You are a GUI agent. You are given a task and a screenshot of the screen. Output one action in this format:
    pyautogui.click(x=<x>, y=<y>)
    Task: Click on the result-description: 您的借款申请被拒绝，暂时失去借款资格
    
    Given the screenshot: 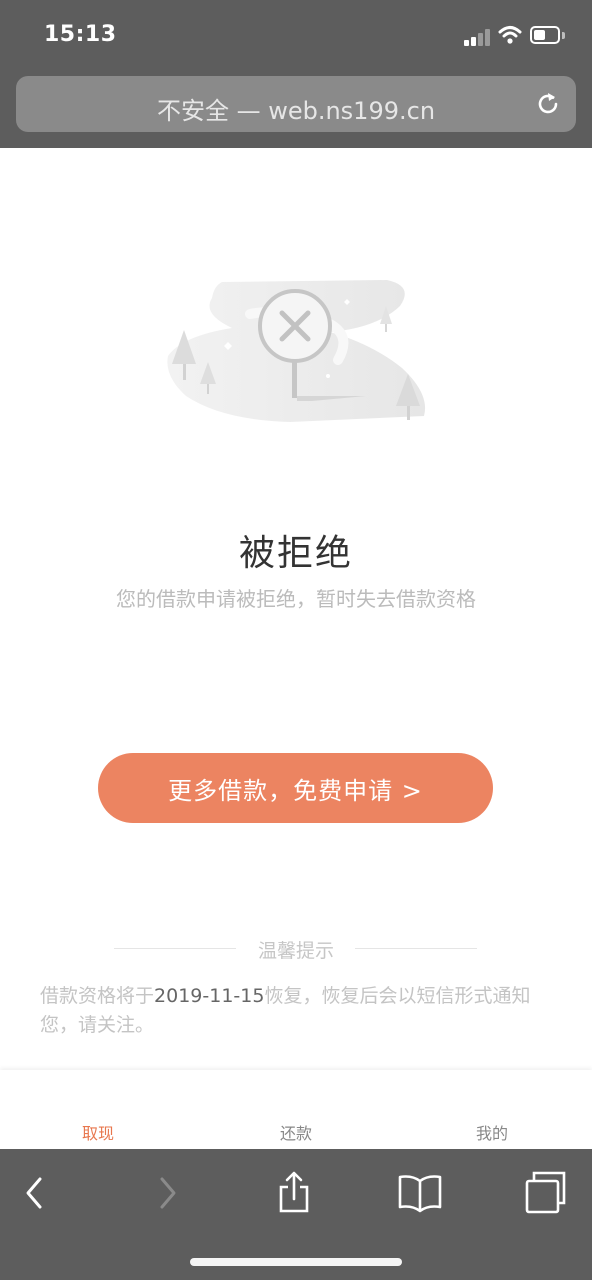 What is the action you would take?
    pyautogui.click(x=296, y=599)
    